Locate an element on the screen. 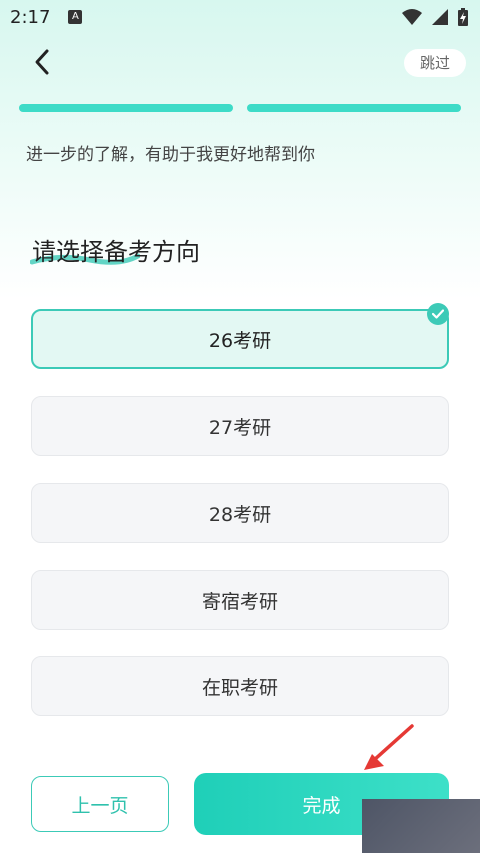 This screenshot has width=480, height=853. option-28-kaoyan: 28考研 is located at coordinates (240, 513).